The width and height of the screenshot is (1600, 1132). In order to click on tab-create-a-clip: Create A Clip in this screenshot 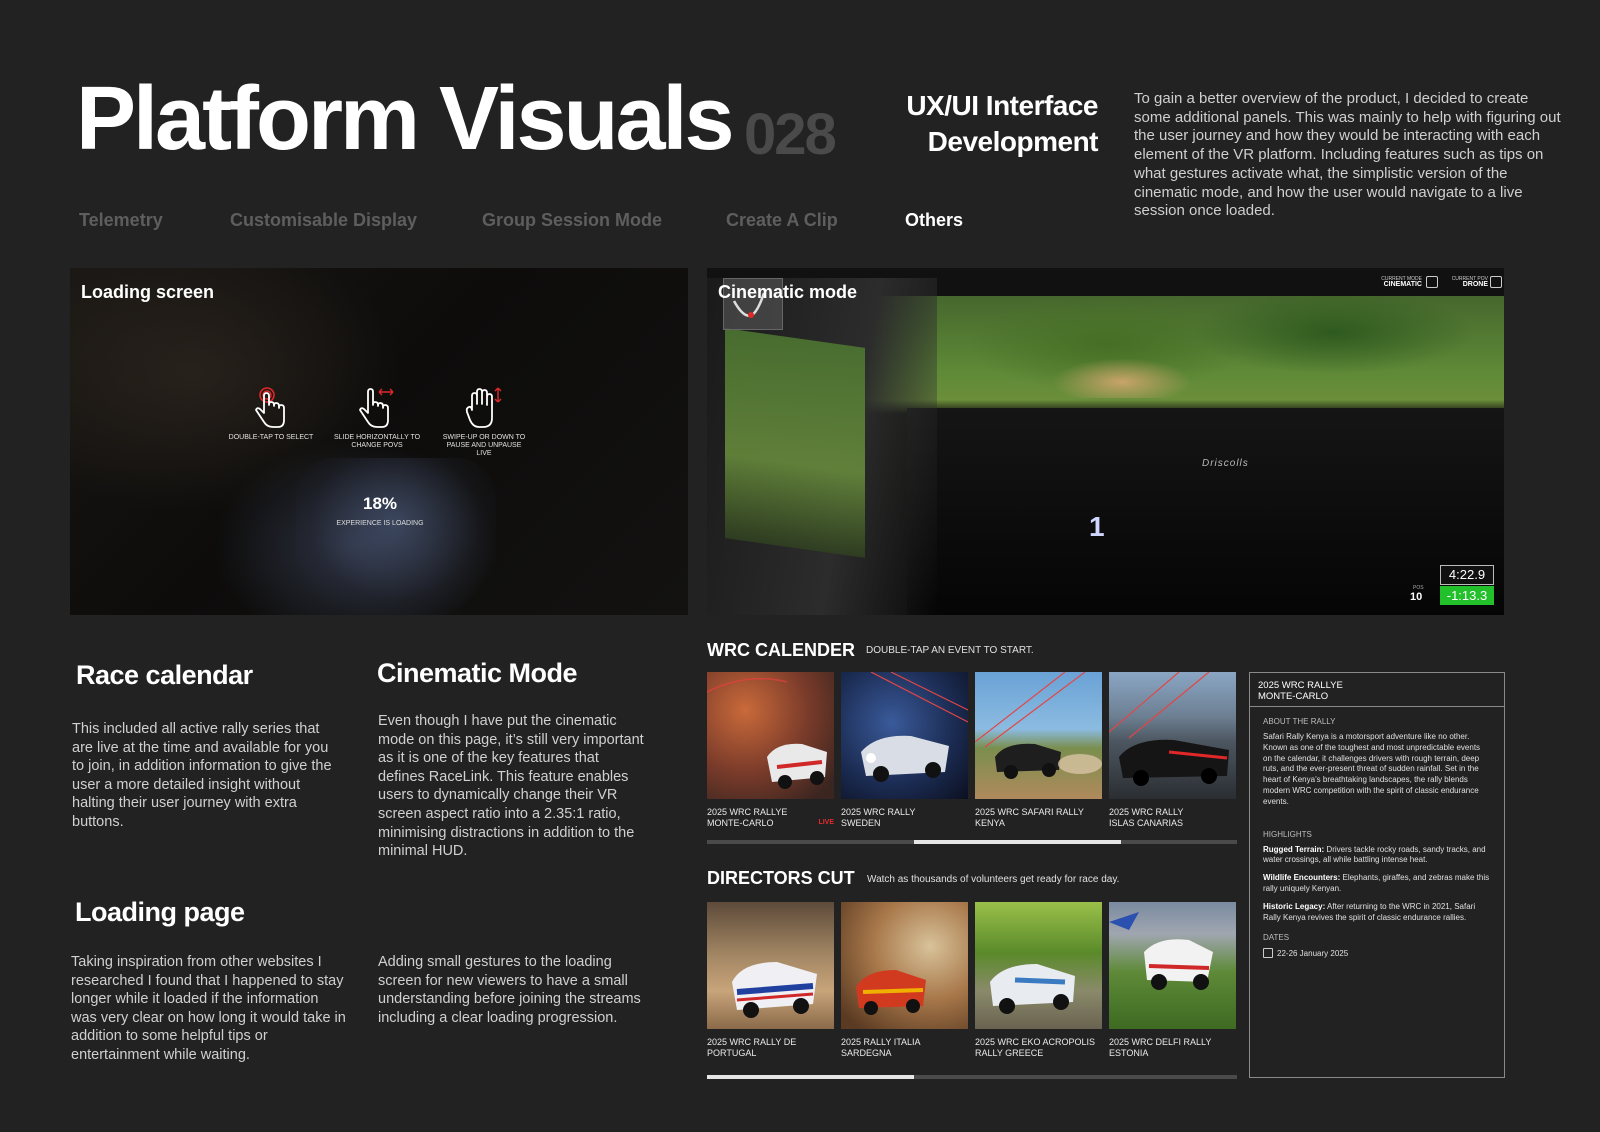, I will do `click(782, 220)`.